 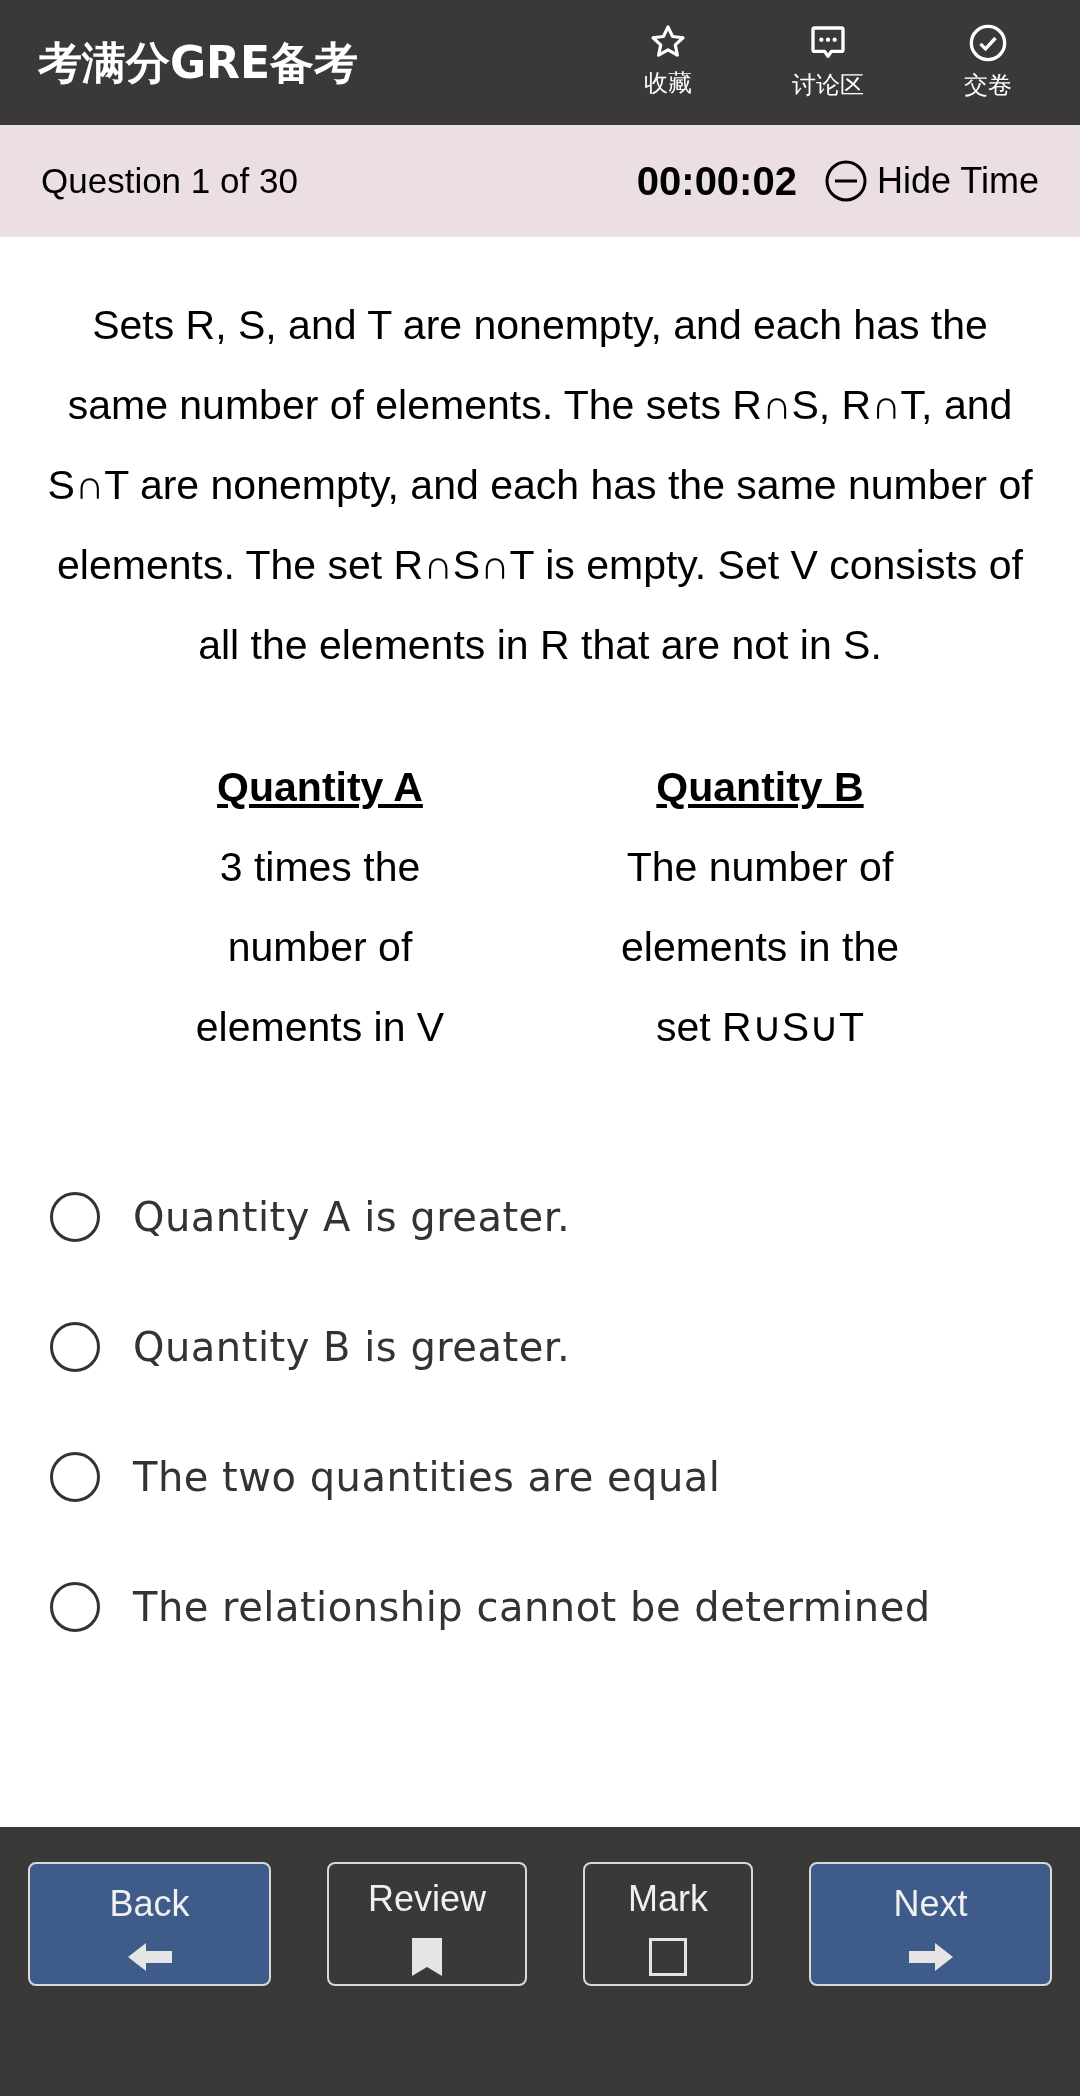 What do you see at coordinates (760, 947) in the screenshot?
I see `quantity-text: The number of elements in the set R∪S∪T` at bounding box center [760, 947].